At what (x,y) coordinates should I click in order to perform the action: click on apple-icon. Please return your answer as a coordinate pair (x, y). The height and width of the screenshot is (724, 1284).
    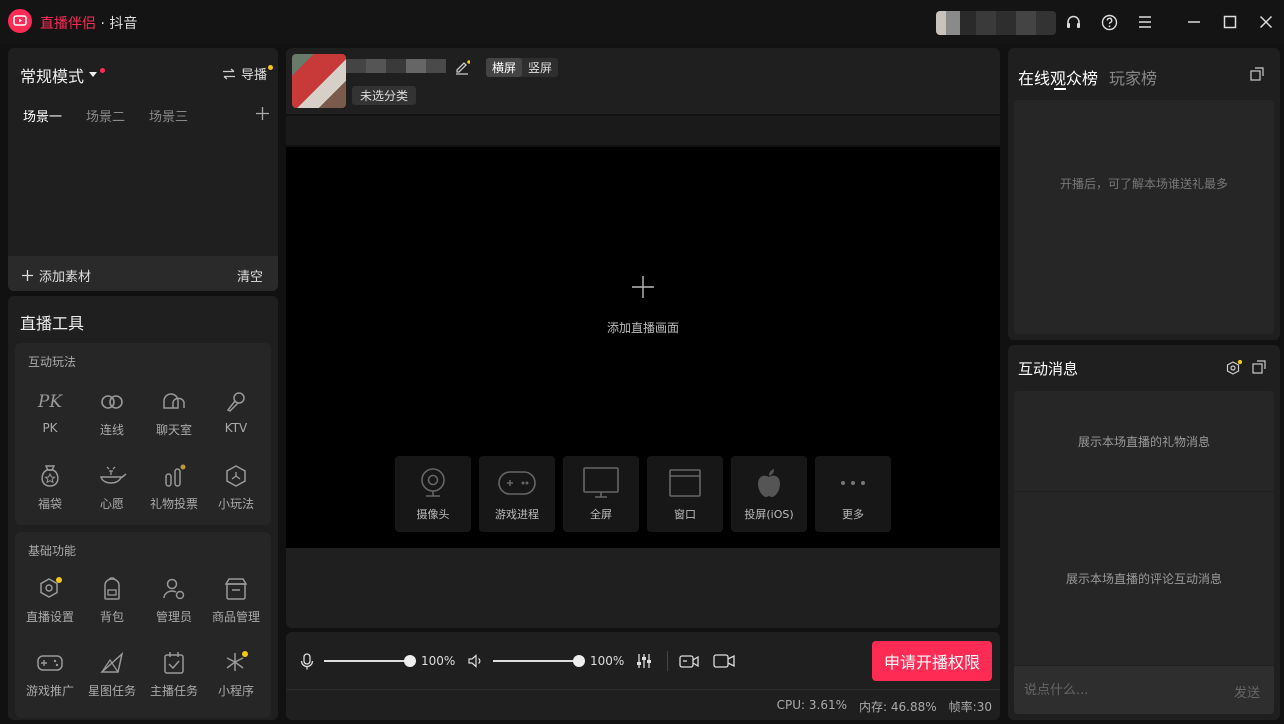
    Looking at the image, I should click on (769, 483).